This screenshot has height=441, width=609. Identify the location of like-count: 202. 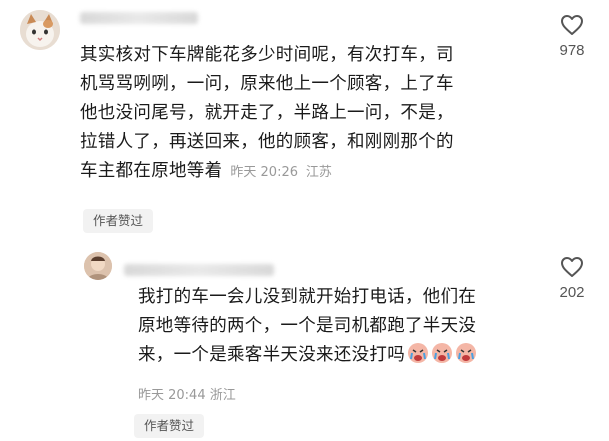
(572, 292).